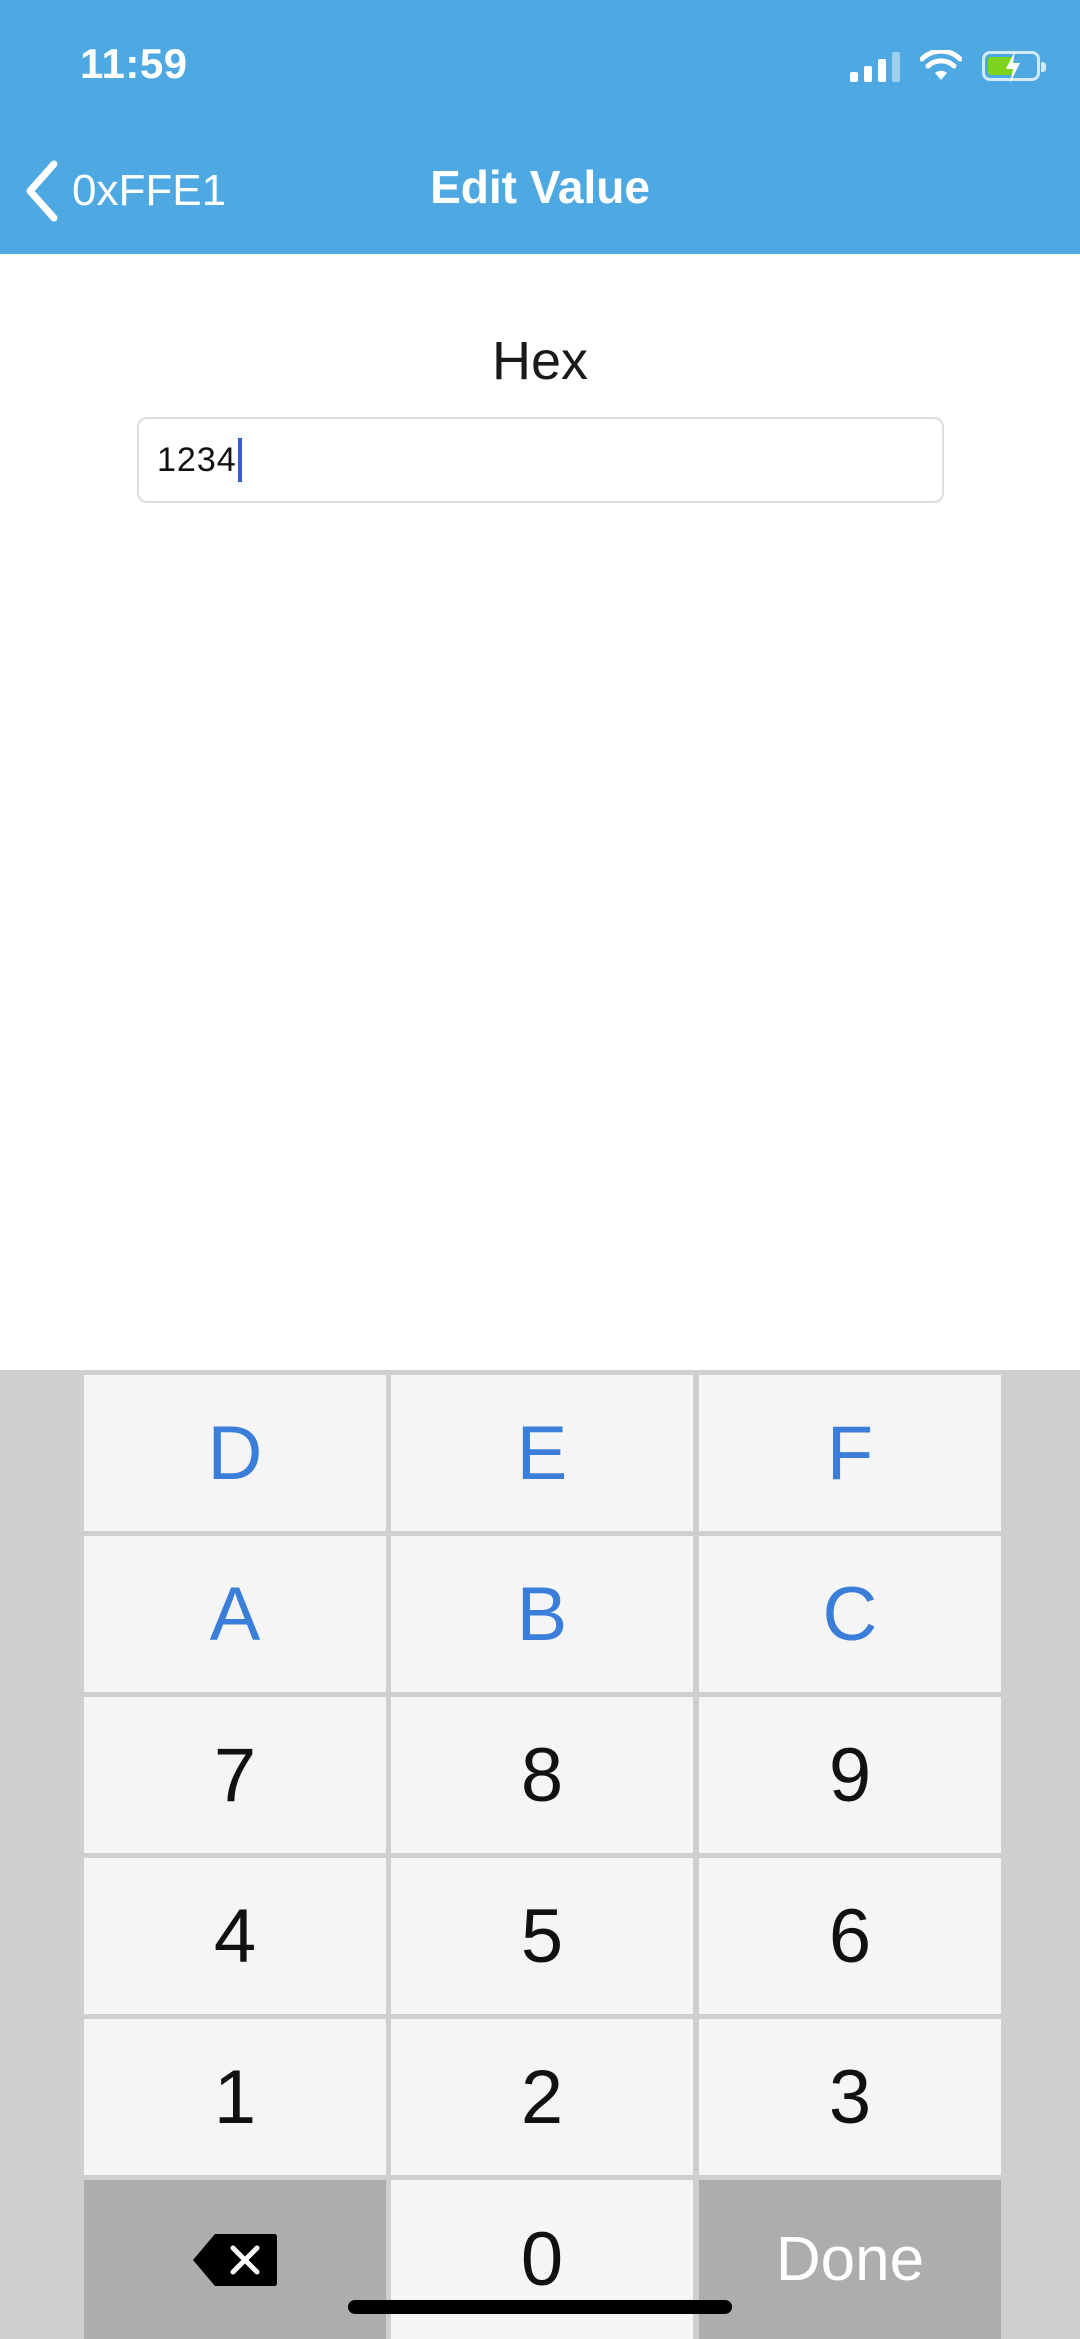  What do you see at coordinates (542, 2259) in the screenshot?
I see `key-0: 0` at bounding box center [542, 2259].